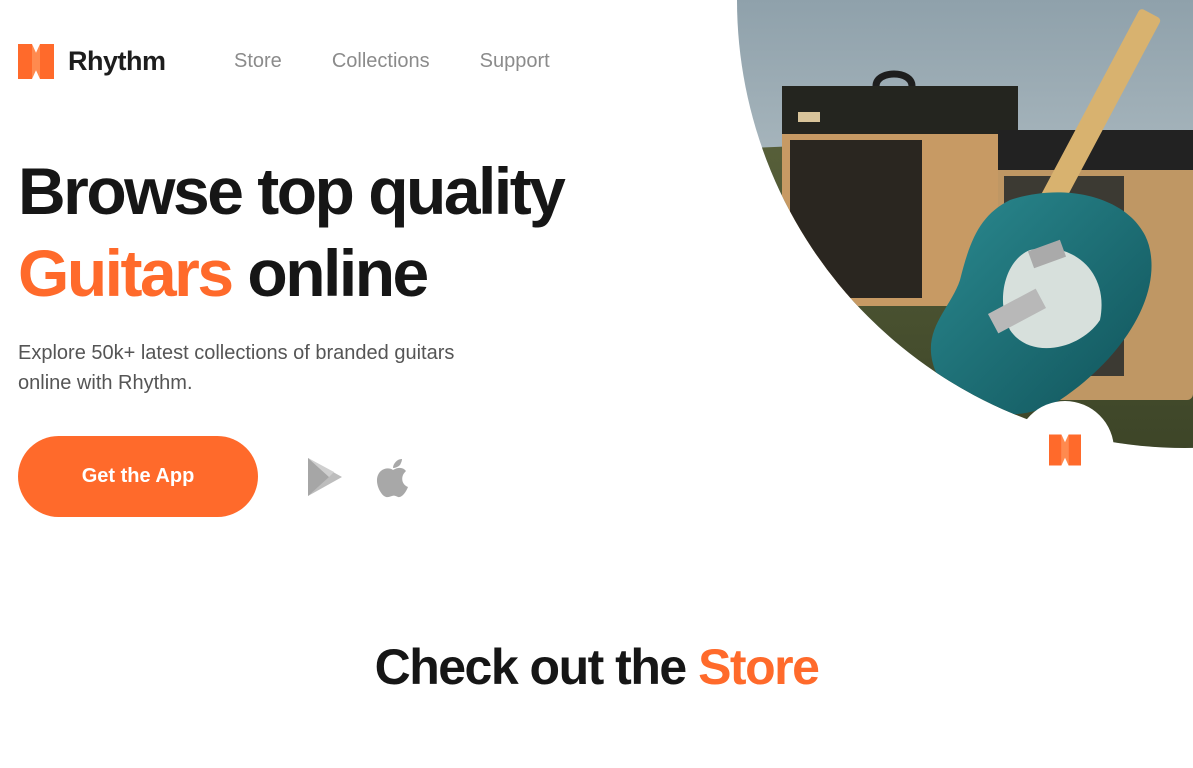 The height and width of the screenshot is (768, 1193). I want to click on main-nav: Store Collections Support, so click(392, 61).